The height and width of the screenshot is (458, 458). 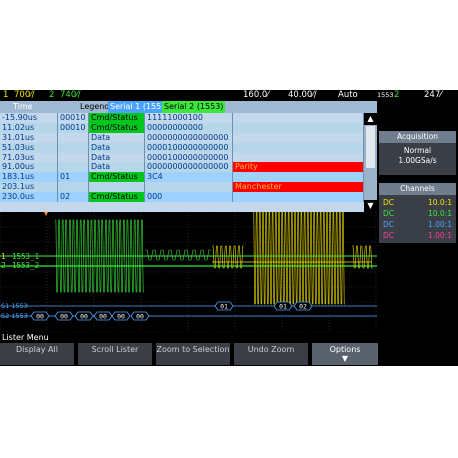 What do you see at coordinates (189, 177) in the screenshot?
I see `cell-data: 3C4` at bounding box center [189, 177].